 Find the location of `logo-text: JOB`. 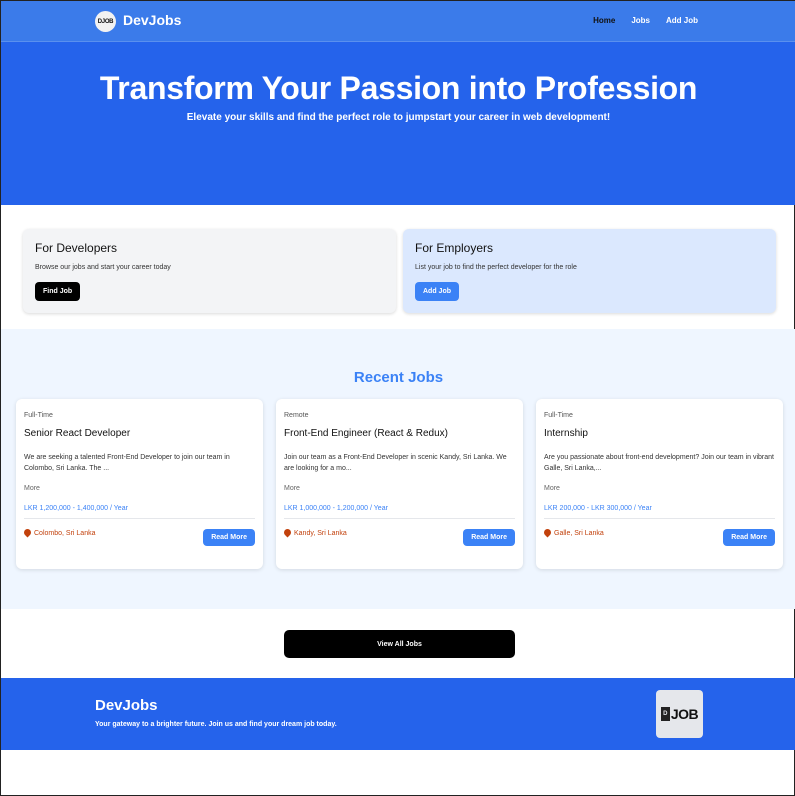

logo-text: JOB is located at coordinates (684, 714).